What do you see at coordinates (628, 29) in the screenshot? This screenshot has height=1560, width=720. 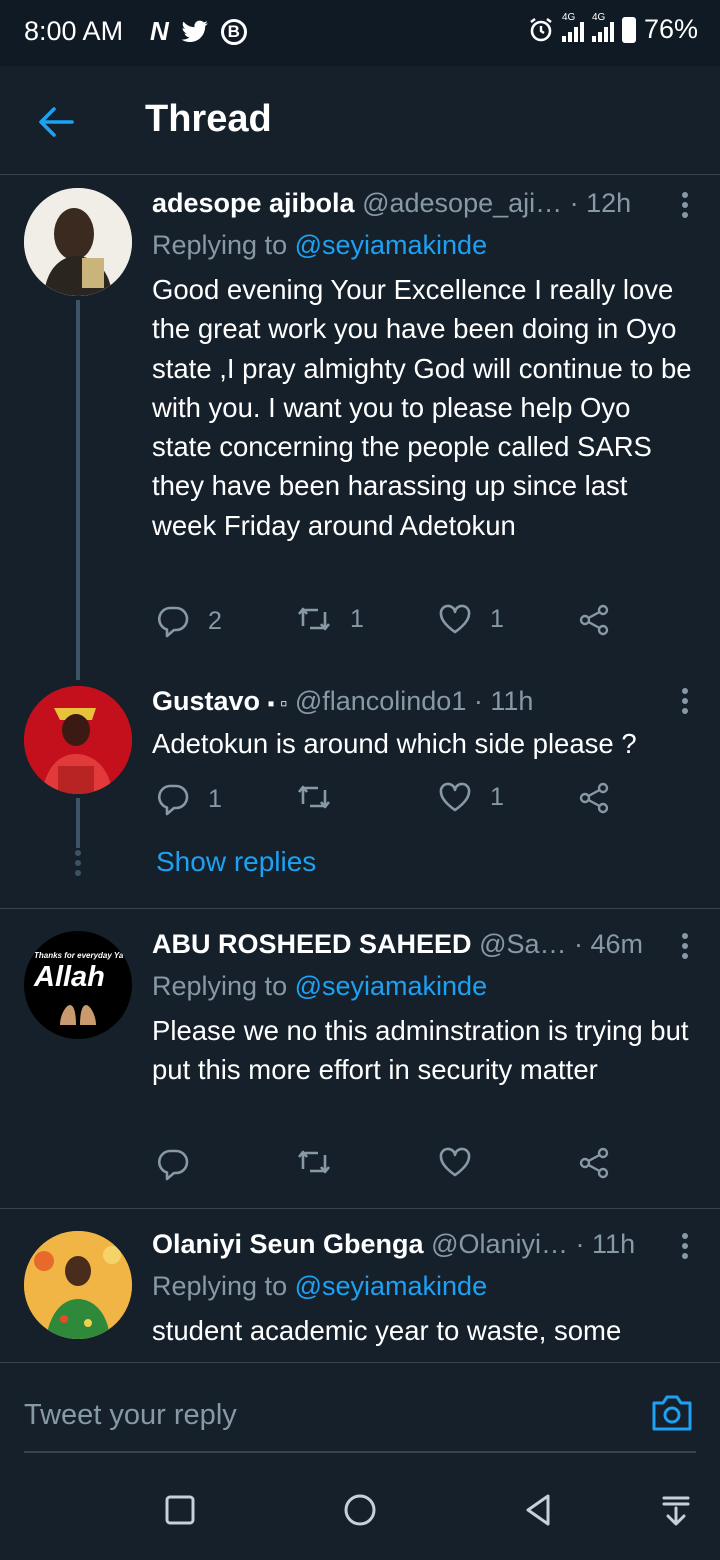 I see `battery-icon` at bounding box center [628, 29].